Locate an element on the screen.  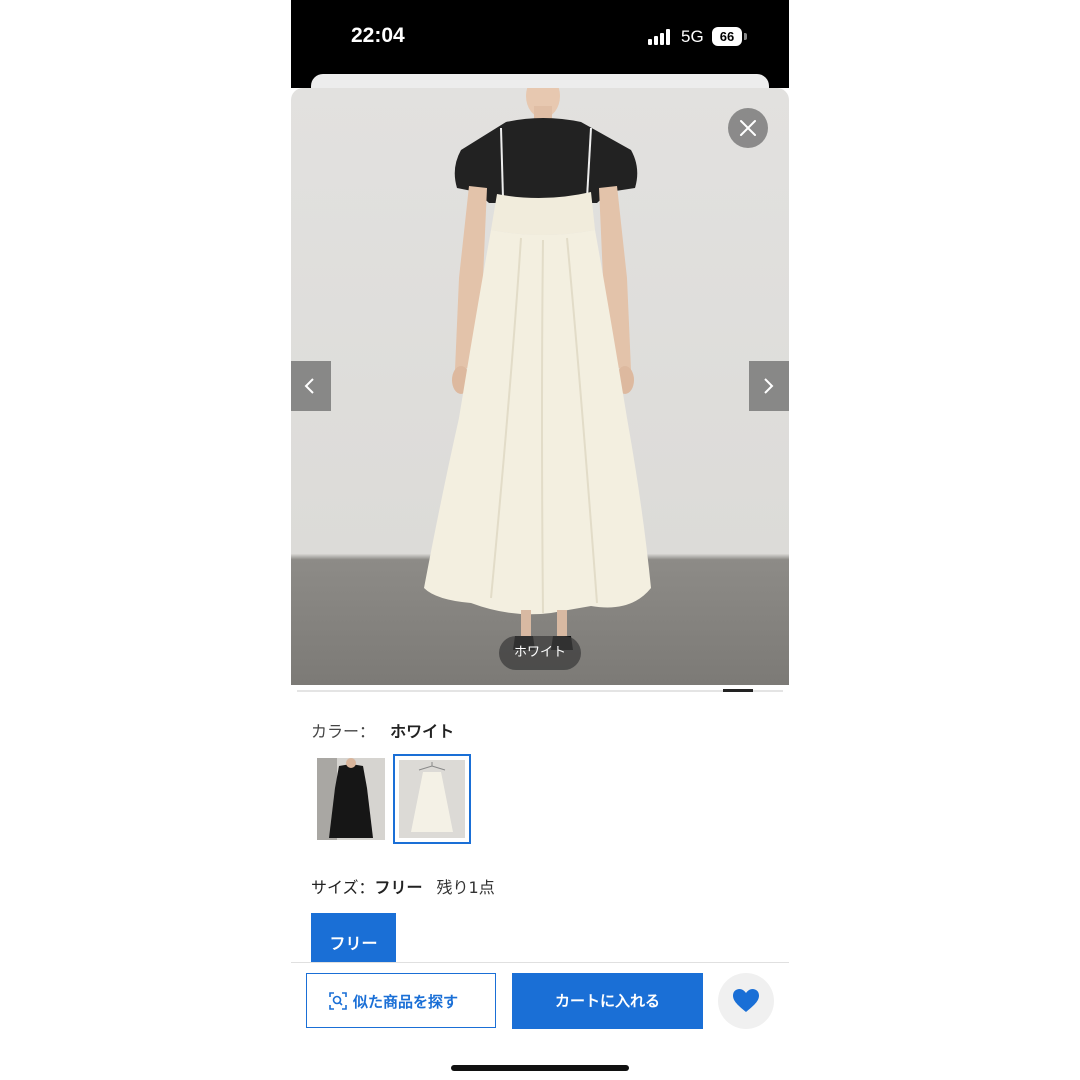
chevron-left-icon is located at coordinates (309, 386).